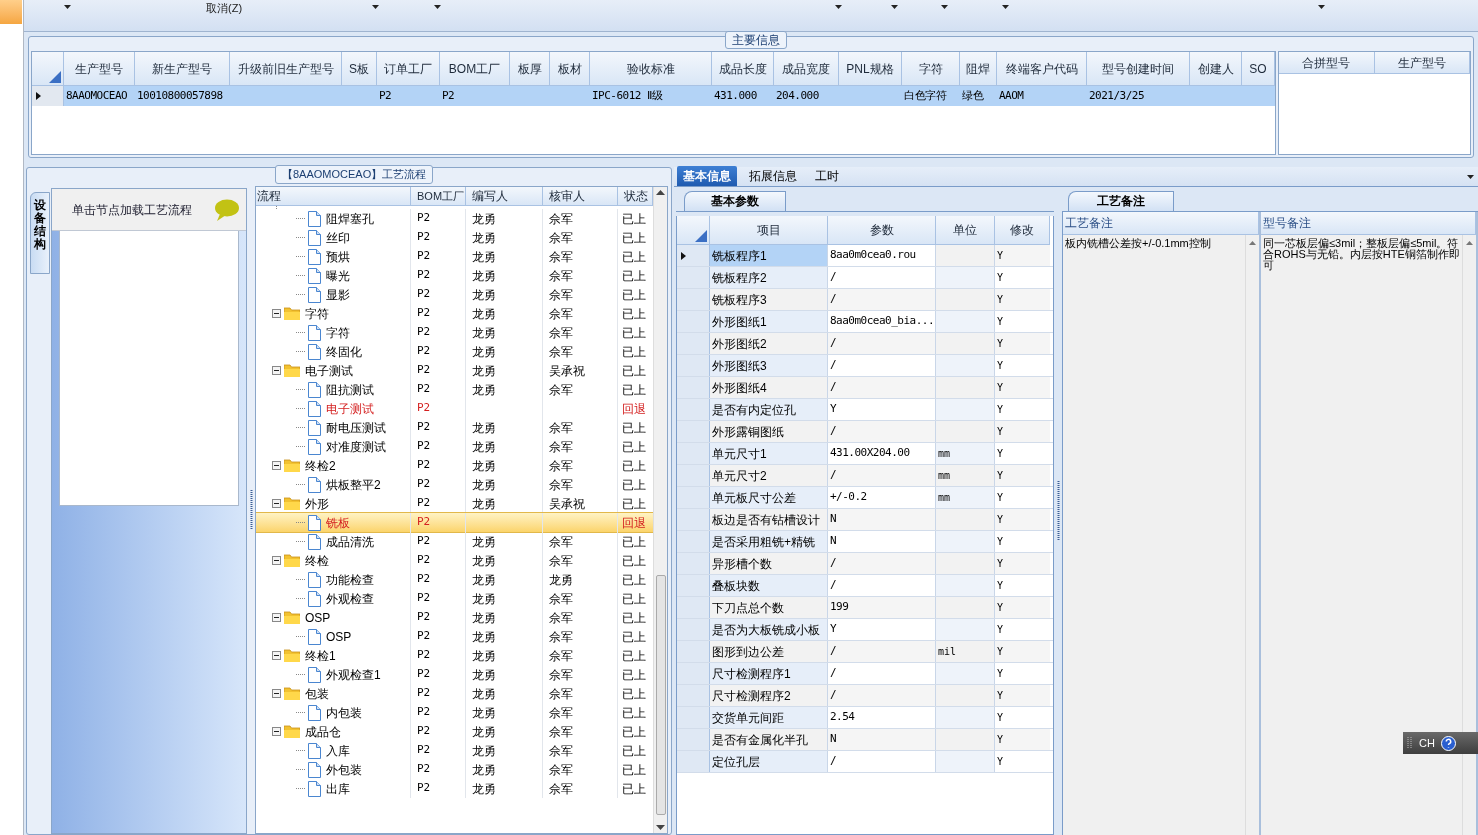  What do you see at coordinates (359, 69) in the screenshot?
I see `column-header: S板` at bounding box center [359, 69].